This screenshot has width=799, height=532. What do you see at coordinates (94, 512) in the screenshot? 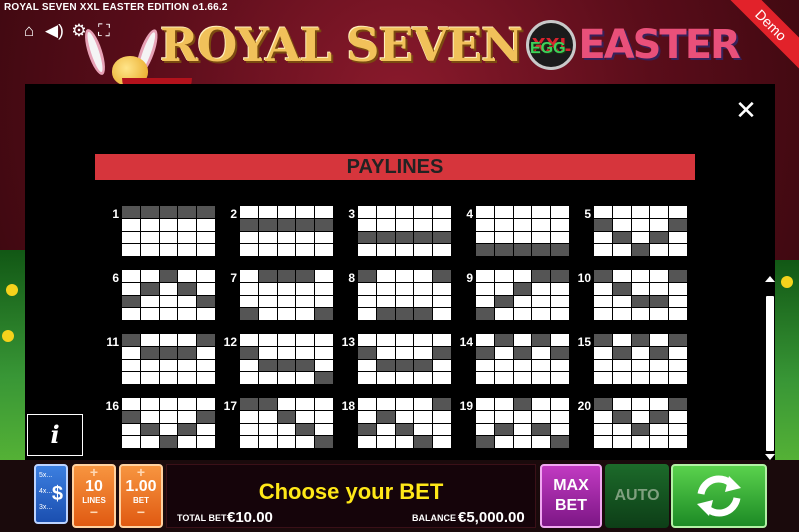
I see `lines-minus-button: −` at bounding box center [94, 512].